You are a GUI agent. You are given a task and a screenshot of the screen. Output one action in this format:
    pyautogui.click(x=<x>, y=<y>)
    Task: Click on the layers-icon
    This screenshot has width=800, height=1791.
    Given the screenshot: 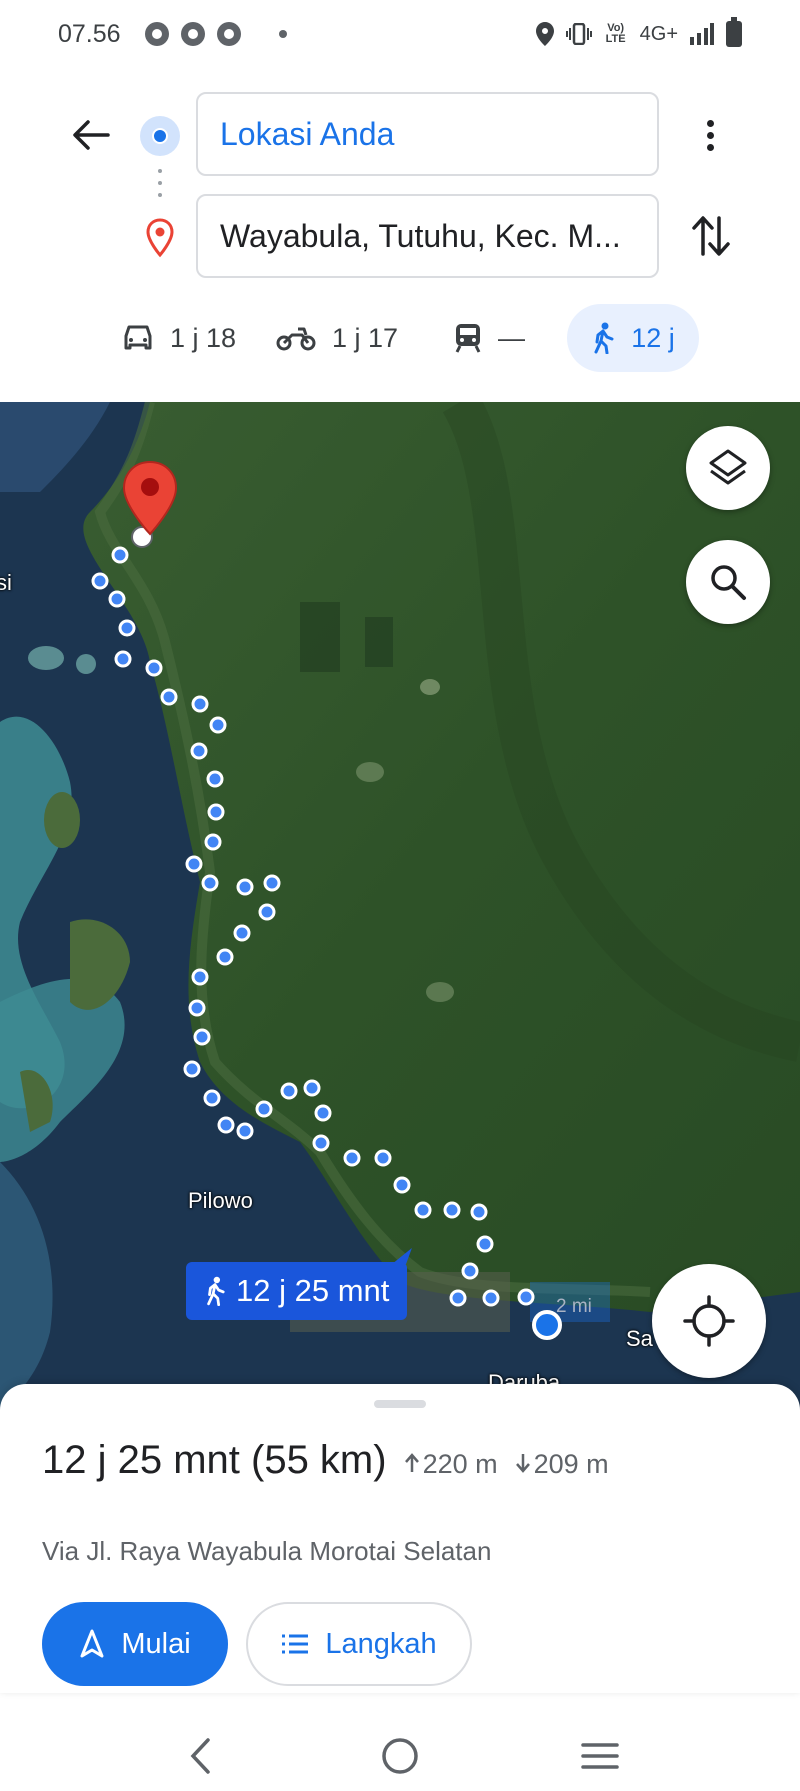 What is the action you would take?
    pyautogui.click(x=728, y=467)
    